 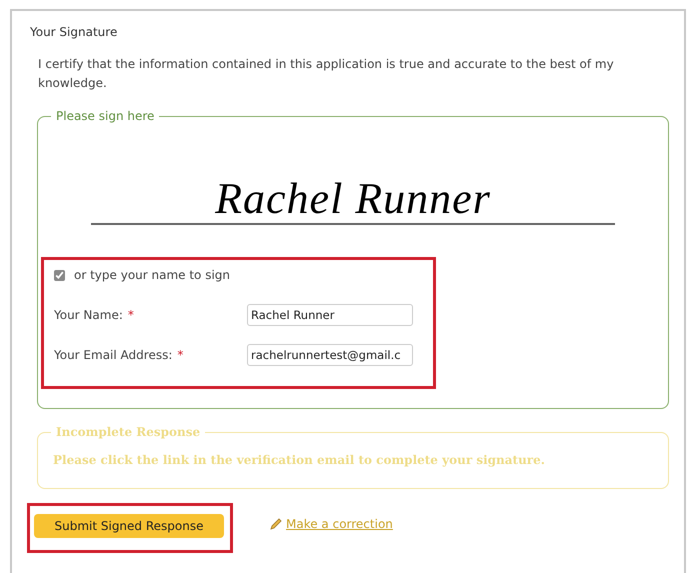 I want to click on signature: Rachel Runner, so click(x=353, y=199).